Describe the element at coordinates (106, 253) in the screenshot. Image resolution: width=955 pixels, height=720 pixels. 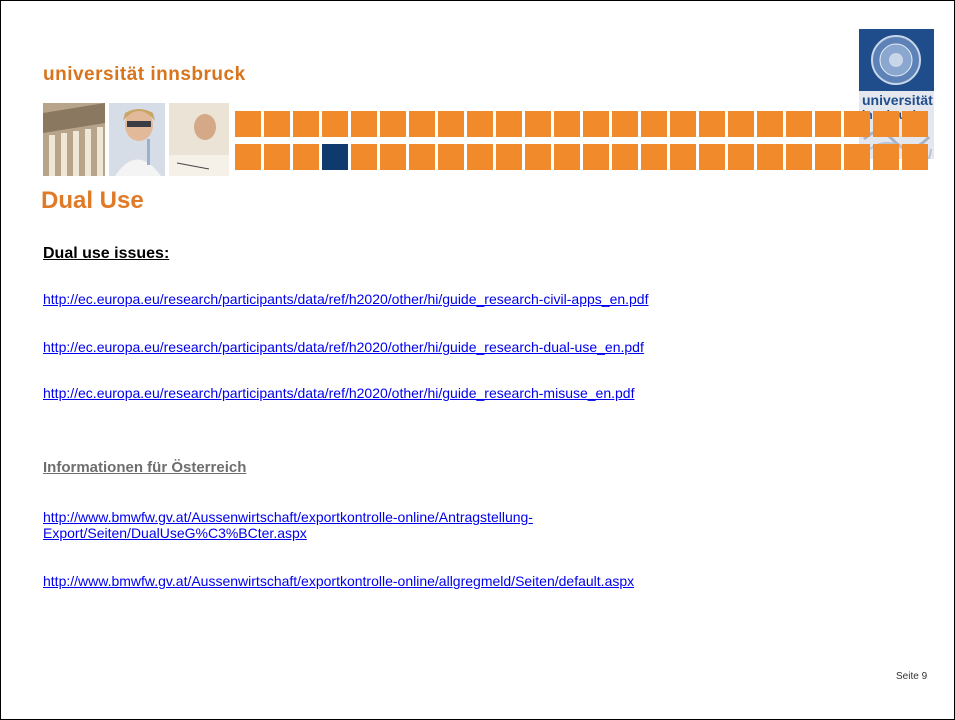
I see `dual-use-issues-heading: Dual use issues:` at that location.